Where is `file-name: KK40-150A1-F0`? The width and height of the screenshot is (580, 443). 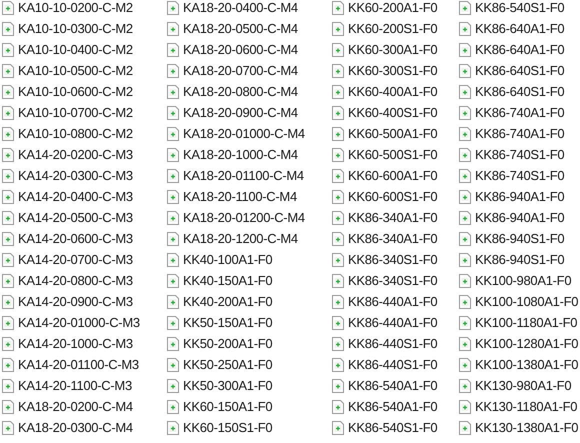
file-name: KK40-150A1-F0 is located at coordinates (227, 280).